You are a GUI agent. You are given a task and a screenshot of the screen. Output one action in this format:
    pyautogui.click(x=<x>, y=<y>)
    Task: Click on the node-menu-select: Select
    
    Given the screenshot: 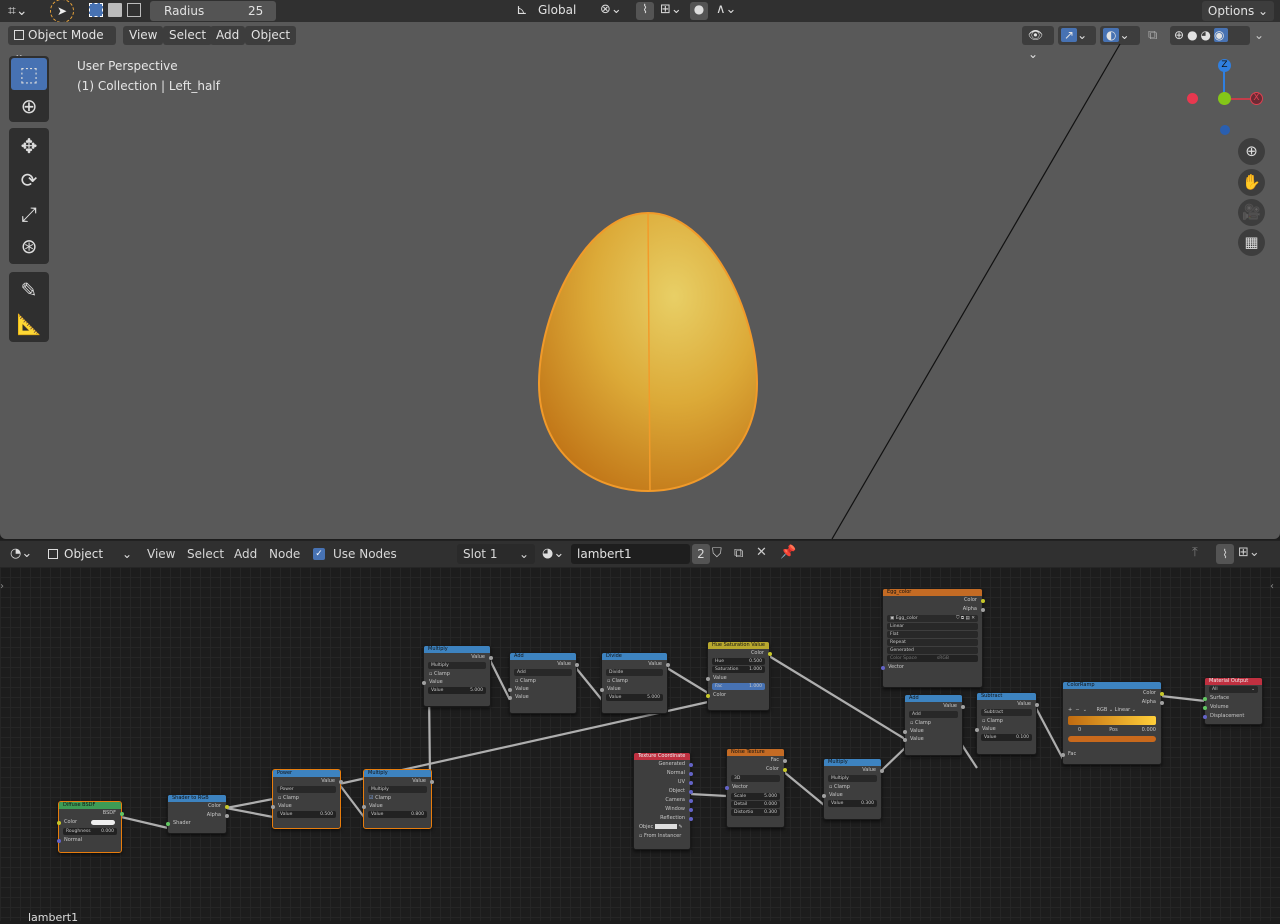 What is the action you would take?
    pyautogui.click(x=205, y=554)
    